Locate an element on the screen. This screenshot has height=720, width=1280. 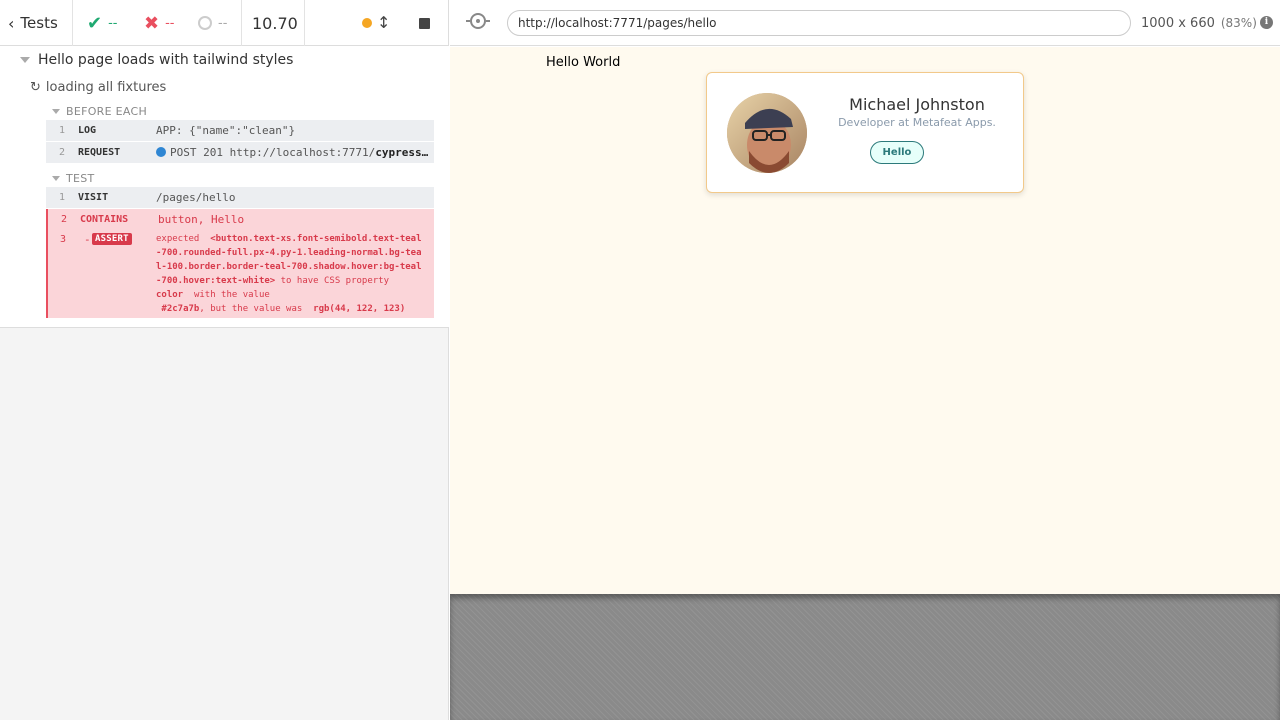
assert-expected-value: #2c7a7b is located at coordinates (180, 309).